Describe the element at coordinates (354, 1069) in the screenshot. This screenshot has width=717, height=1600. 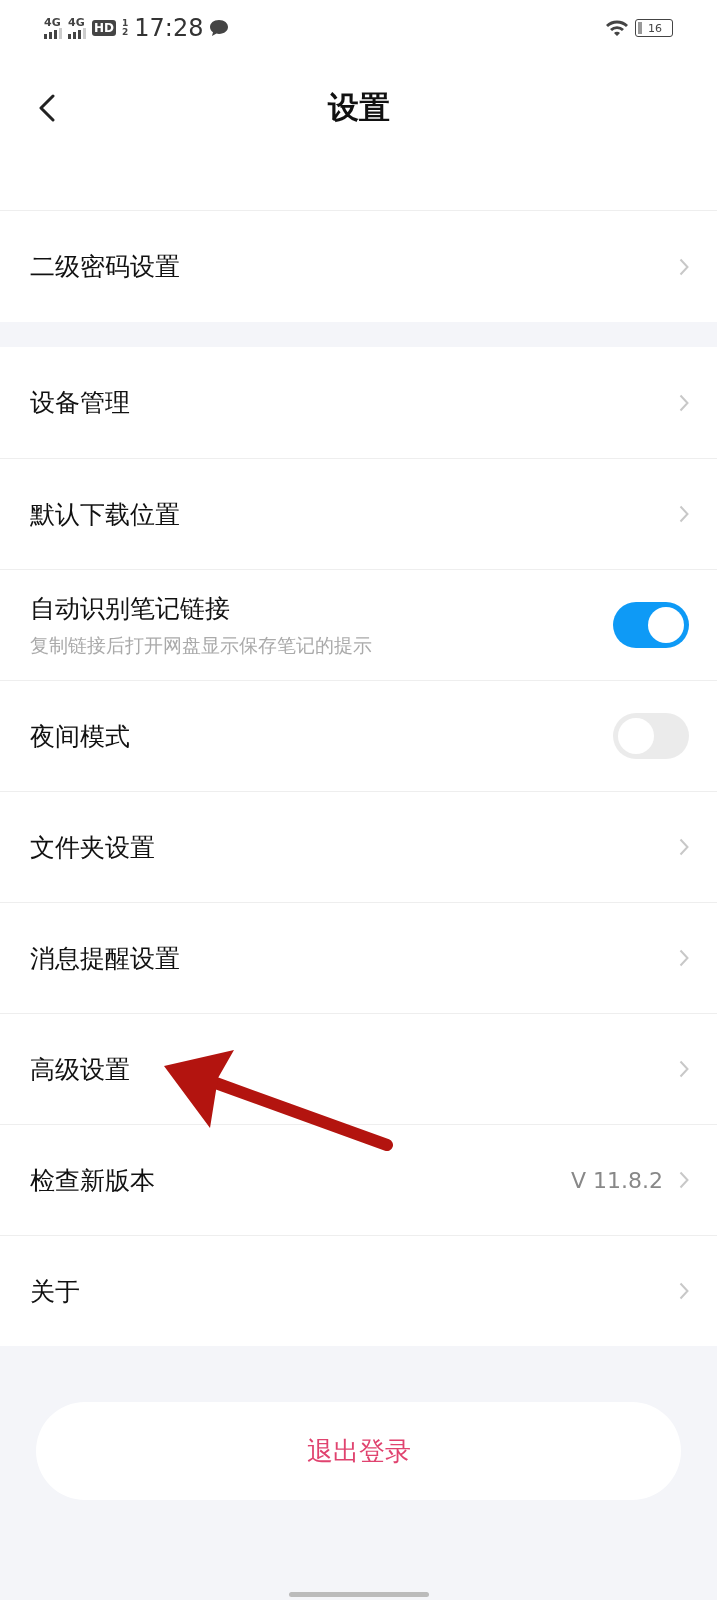
I see `setting-label: 高级设置` at that location.